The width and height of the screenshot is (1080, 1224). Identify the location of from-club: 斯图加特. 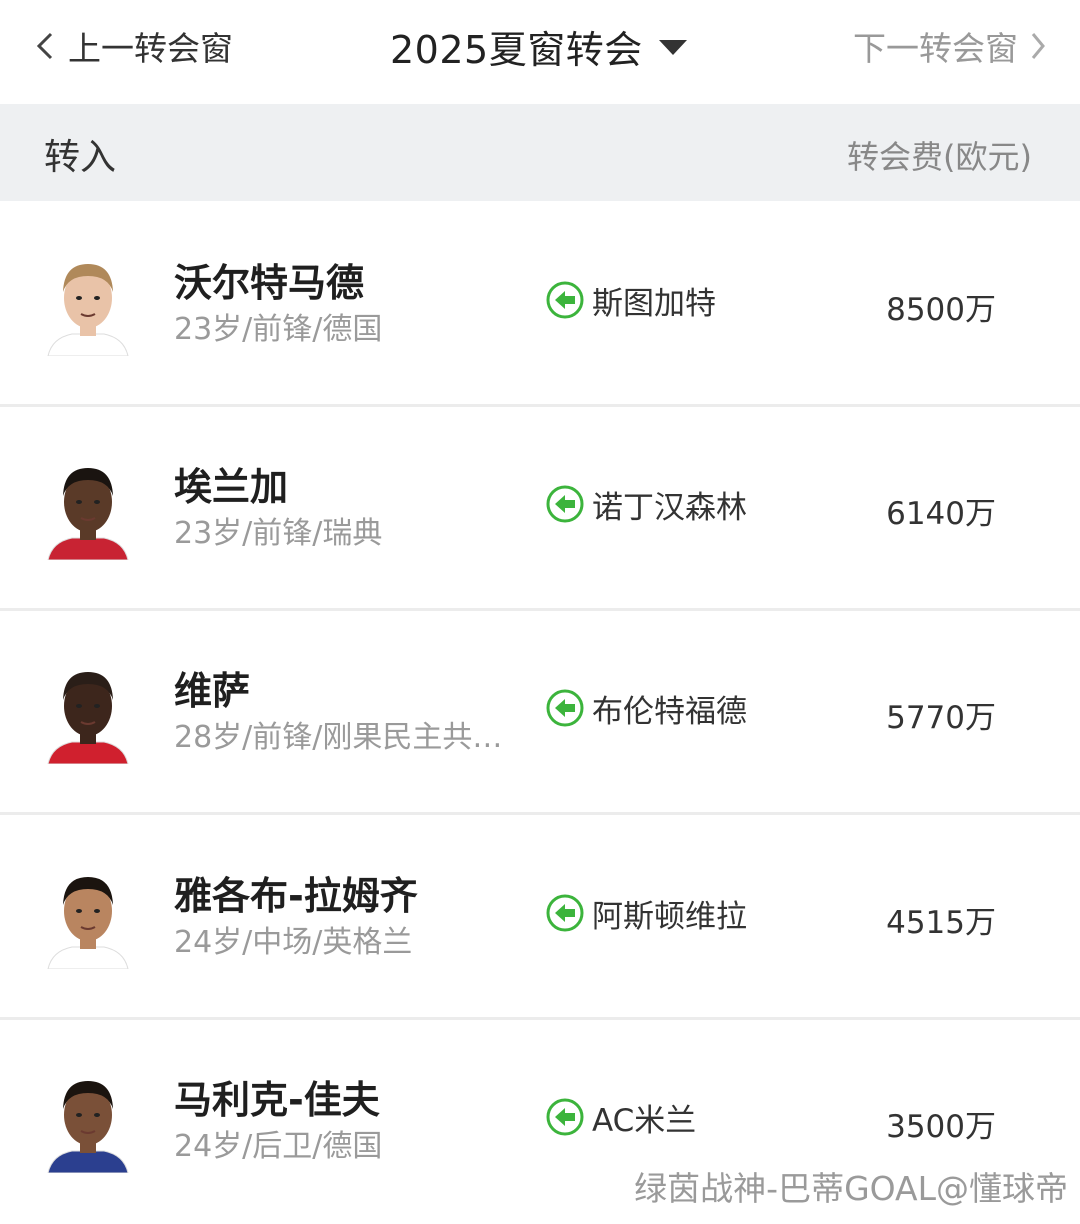
(631, 301).